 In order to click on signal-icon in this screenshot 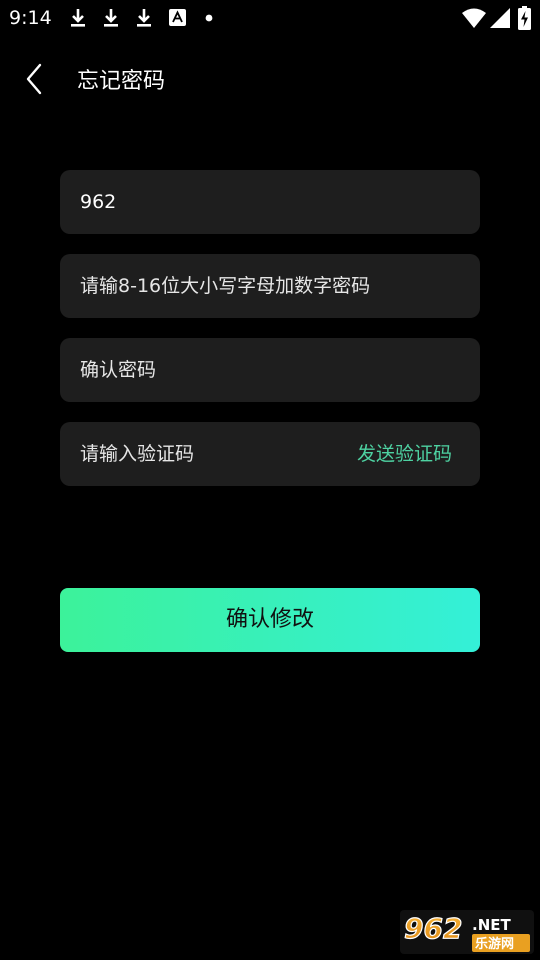, I will do `click(500, 18)`.